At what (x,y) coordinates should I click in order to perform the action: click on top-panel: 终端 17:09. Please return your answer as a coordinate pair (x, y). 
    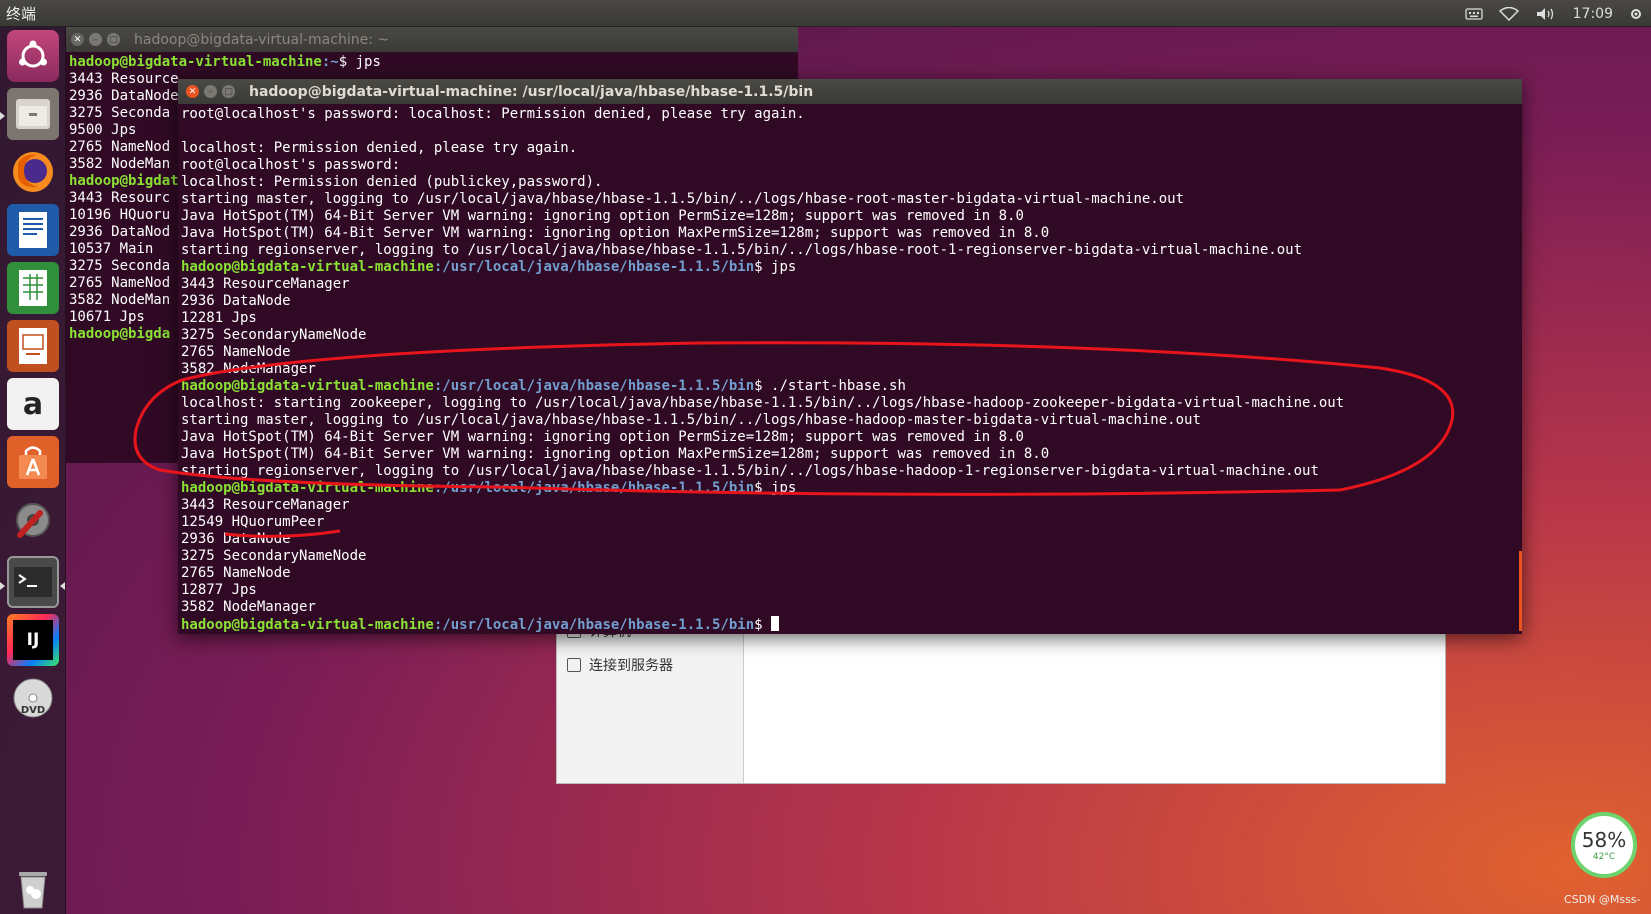
    Looking at the image, I should click on (825, 13).